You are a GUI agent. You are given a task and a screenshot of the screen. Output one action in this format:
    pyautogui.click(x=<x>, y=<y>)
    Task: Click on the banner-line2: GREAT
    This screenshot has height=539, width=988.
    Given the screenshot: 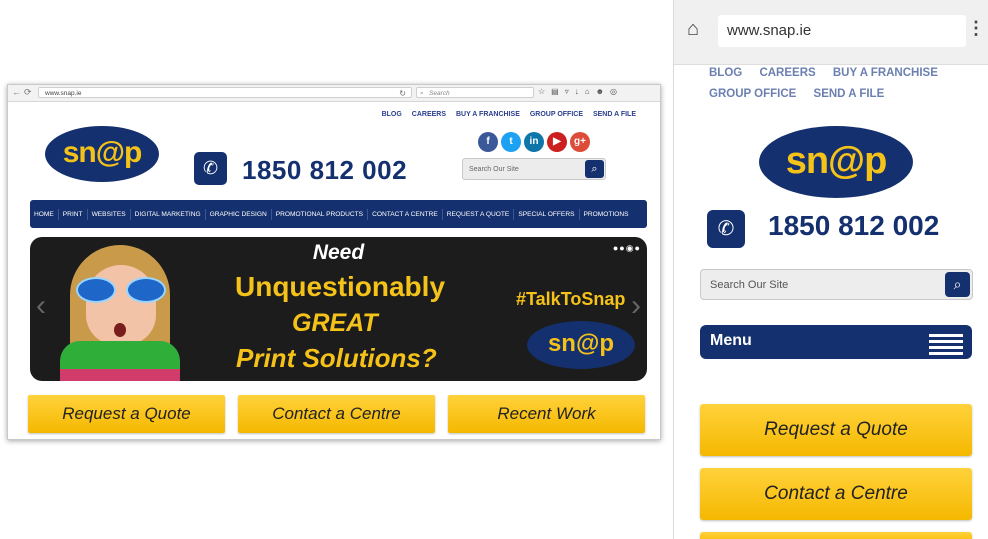 What is the action you would take?
    pyautogui.click(x=335, y=323)
    